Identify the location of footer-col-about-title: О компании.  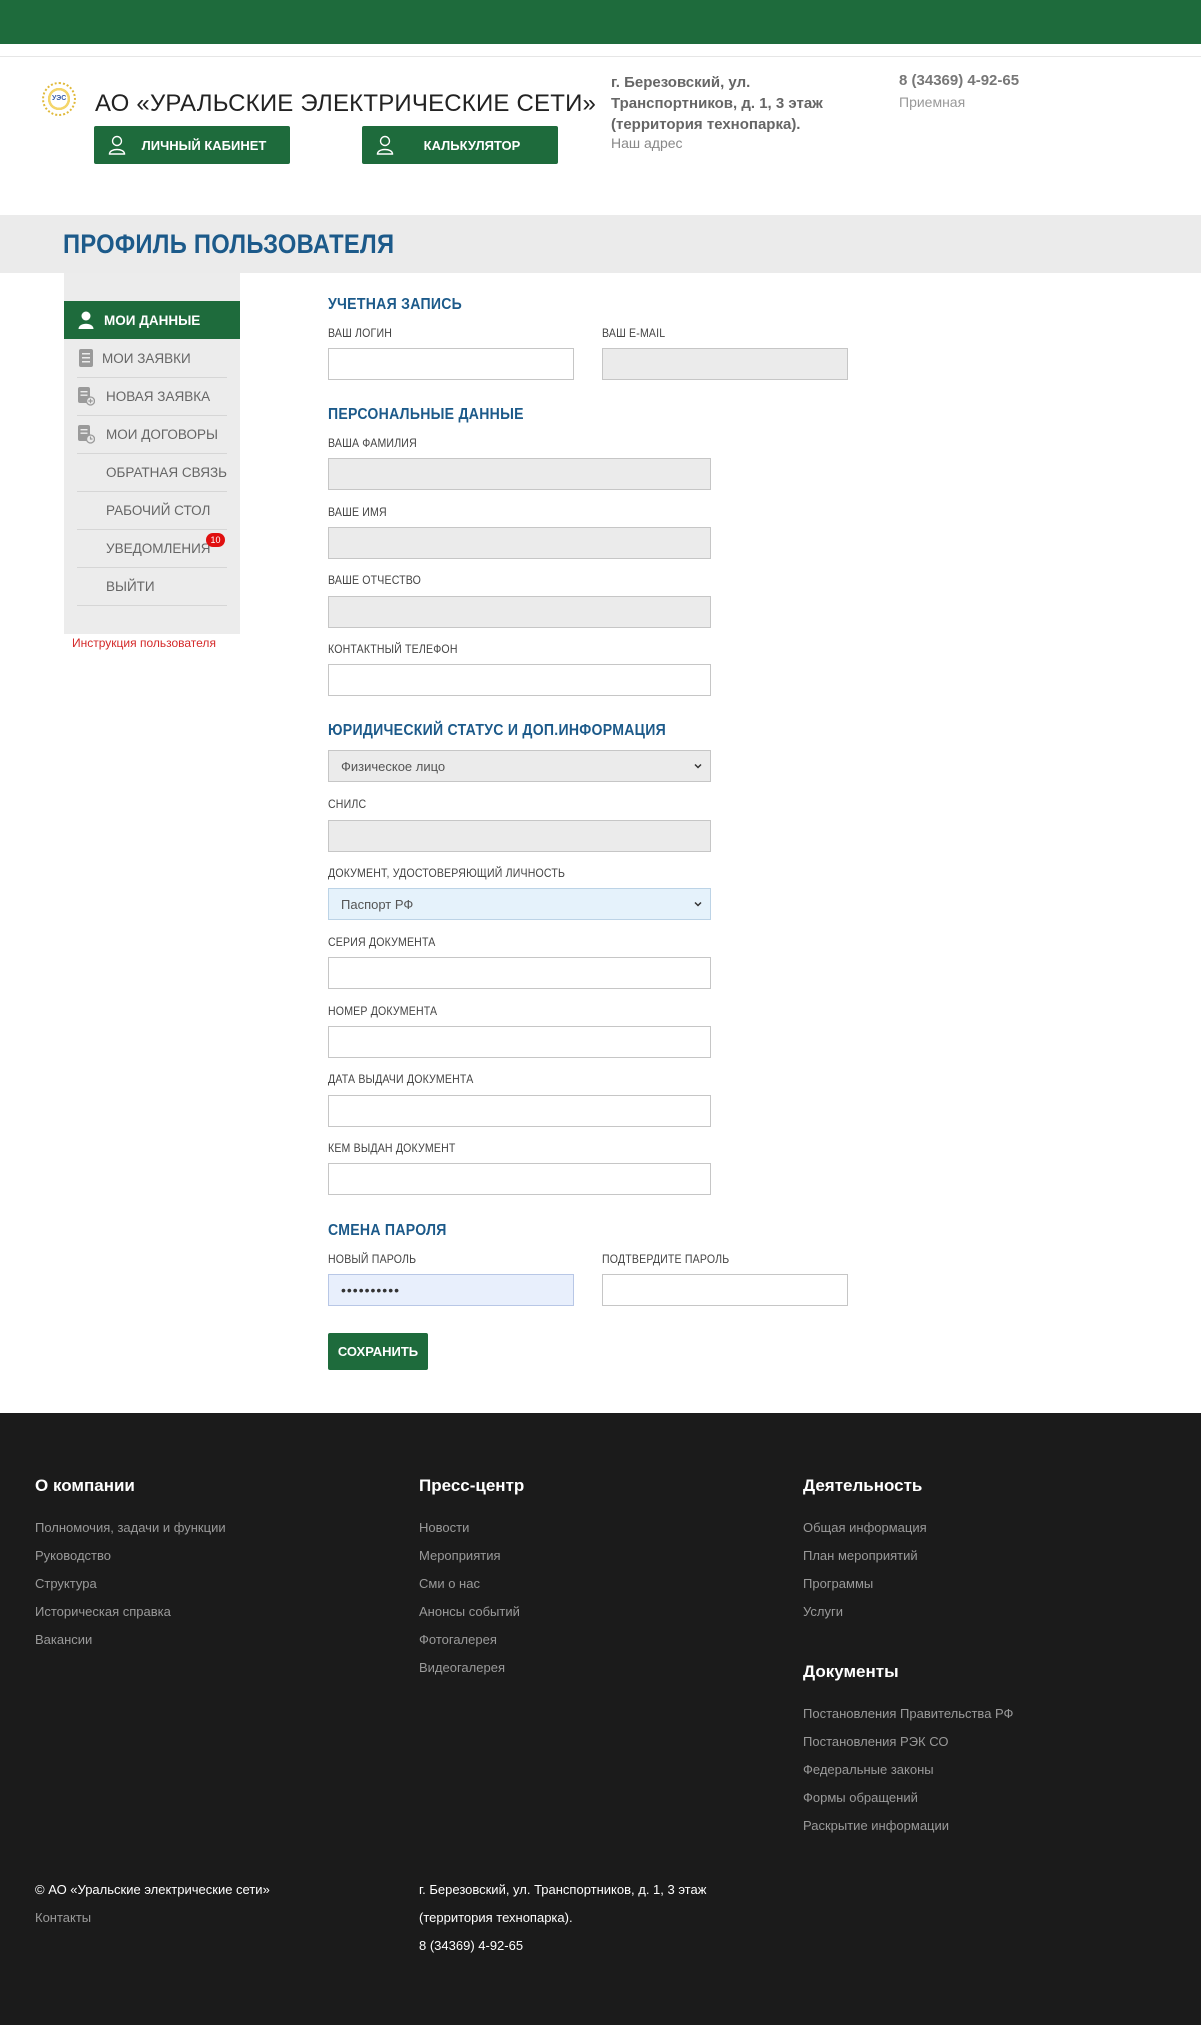
(85, 1485).